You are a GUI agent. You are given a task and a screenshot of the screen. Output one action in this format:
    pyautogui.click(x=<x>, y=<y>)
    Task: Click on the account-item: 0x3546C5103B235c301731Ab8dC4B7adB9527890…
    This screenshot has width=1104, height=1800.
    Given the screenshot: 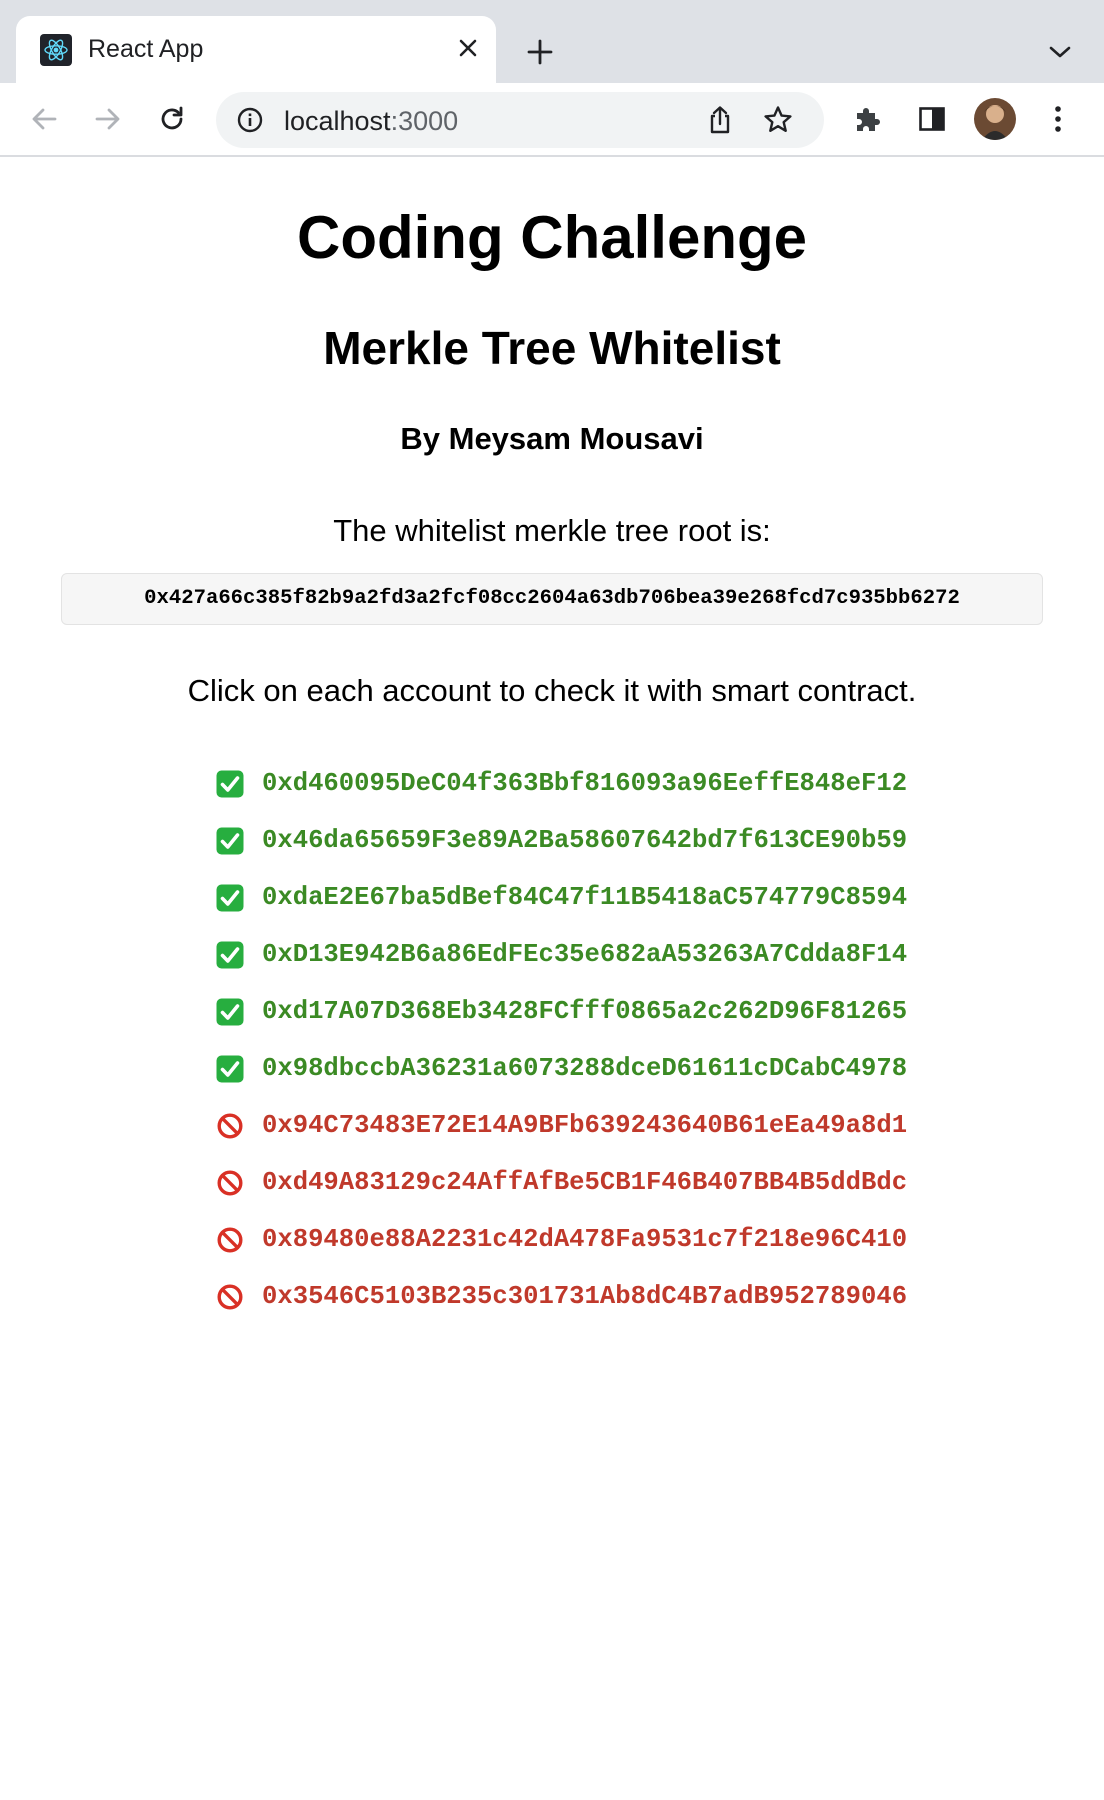 What is the action you would take?
    pyautogui.click(x=561, y=1296)
    